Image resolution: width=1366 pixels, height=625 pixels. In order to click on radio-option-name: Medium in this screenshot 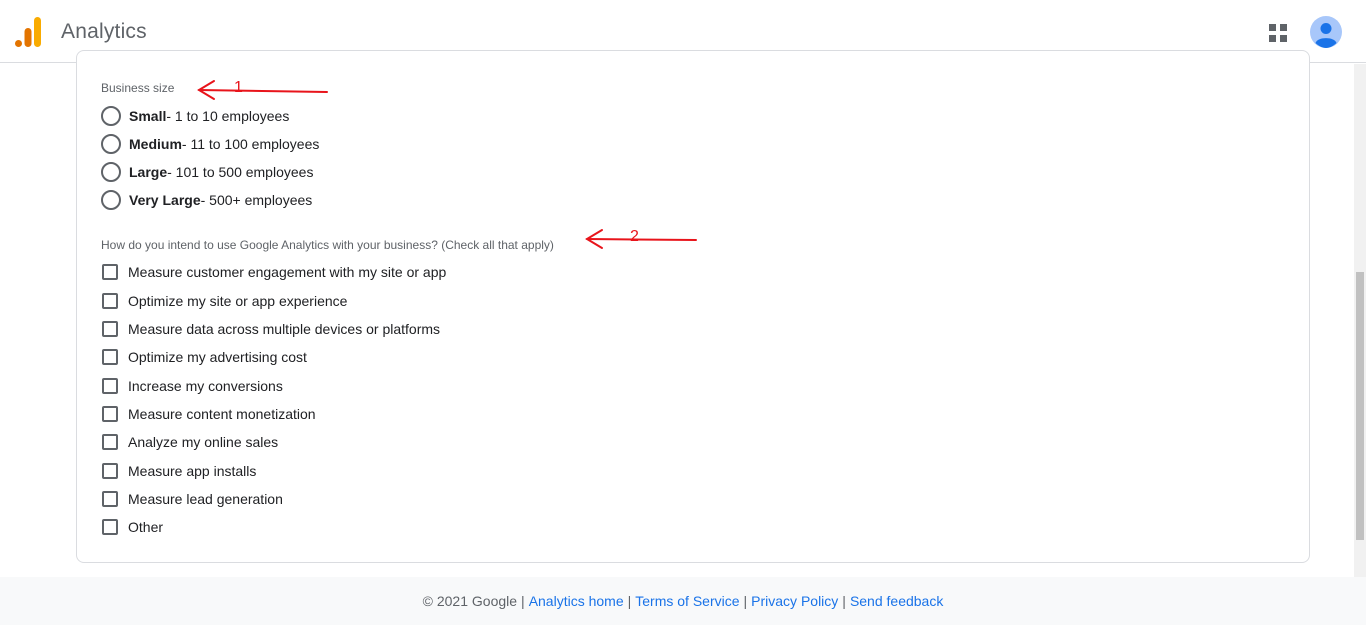, I will do `click(155, 144)`.